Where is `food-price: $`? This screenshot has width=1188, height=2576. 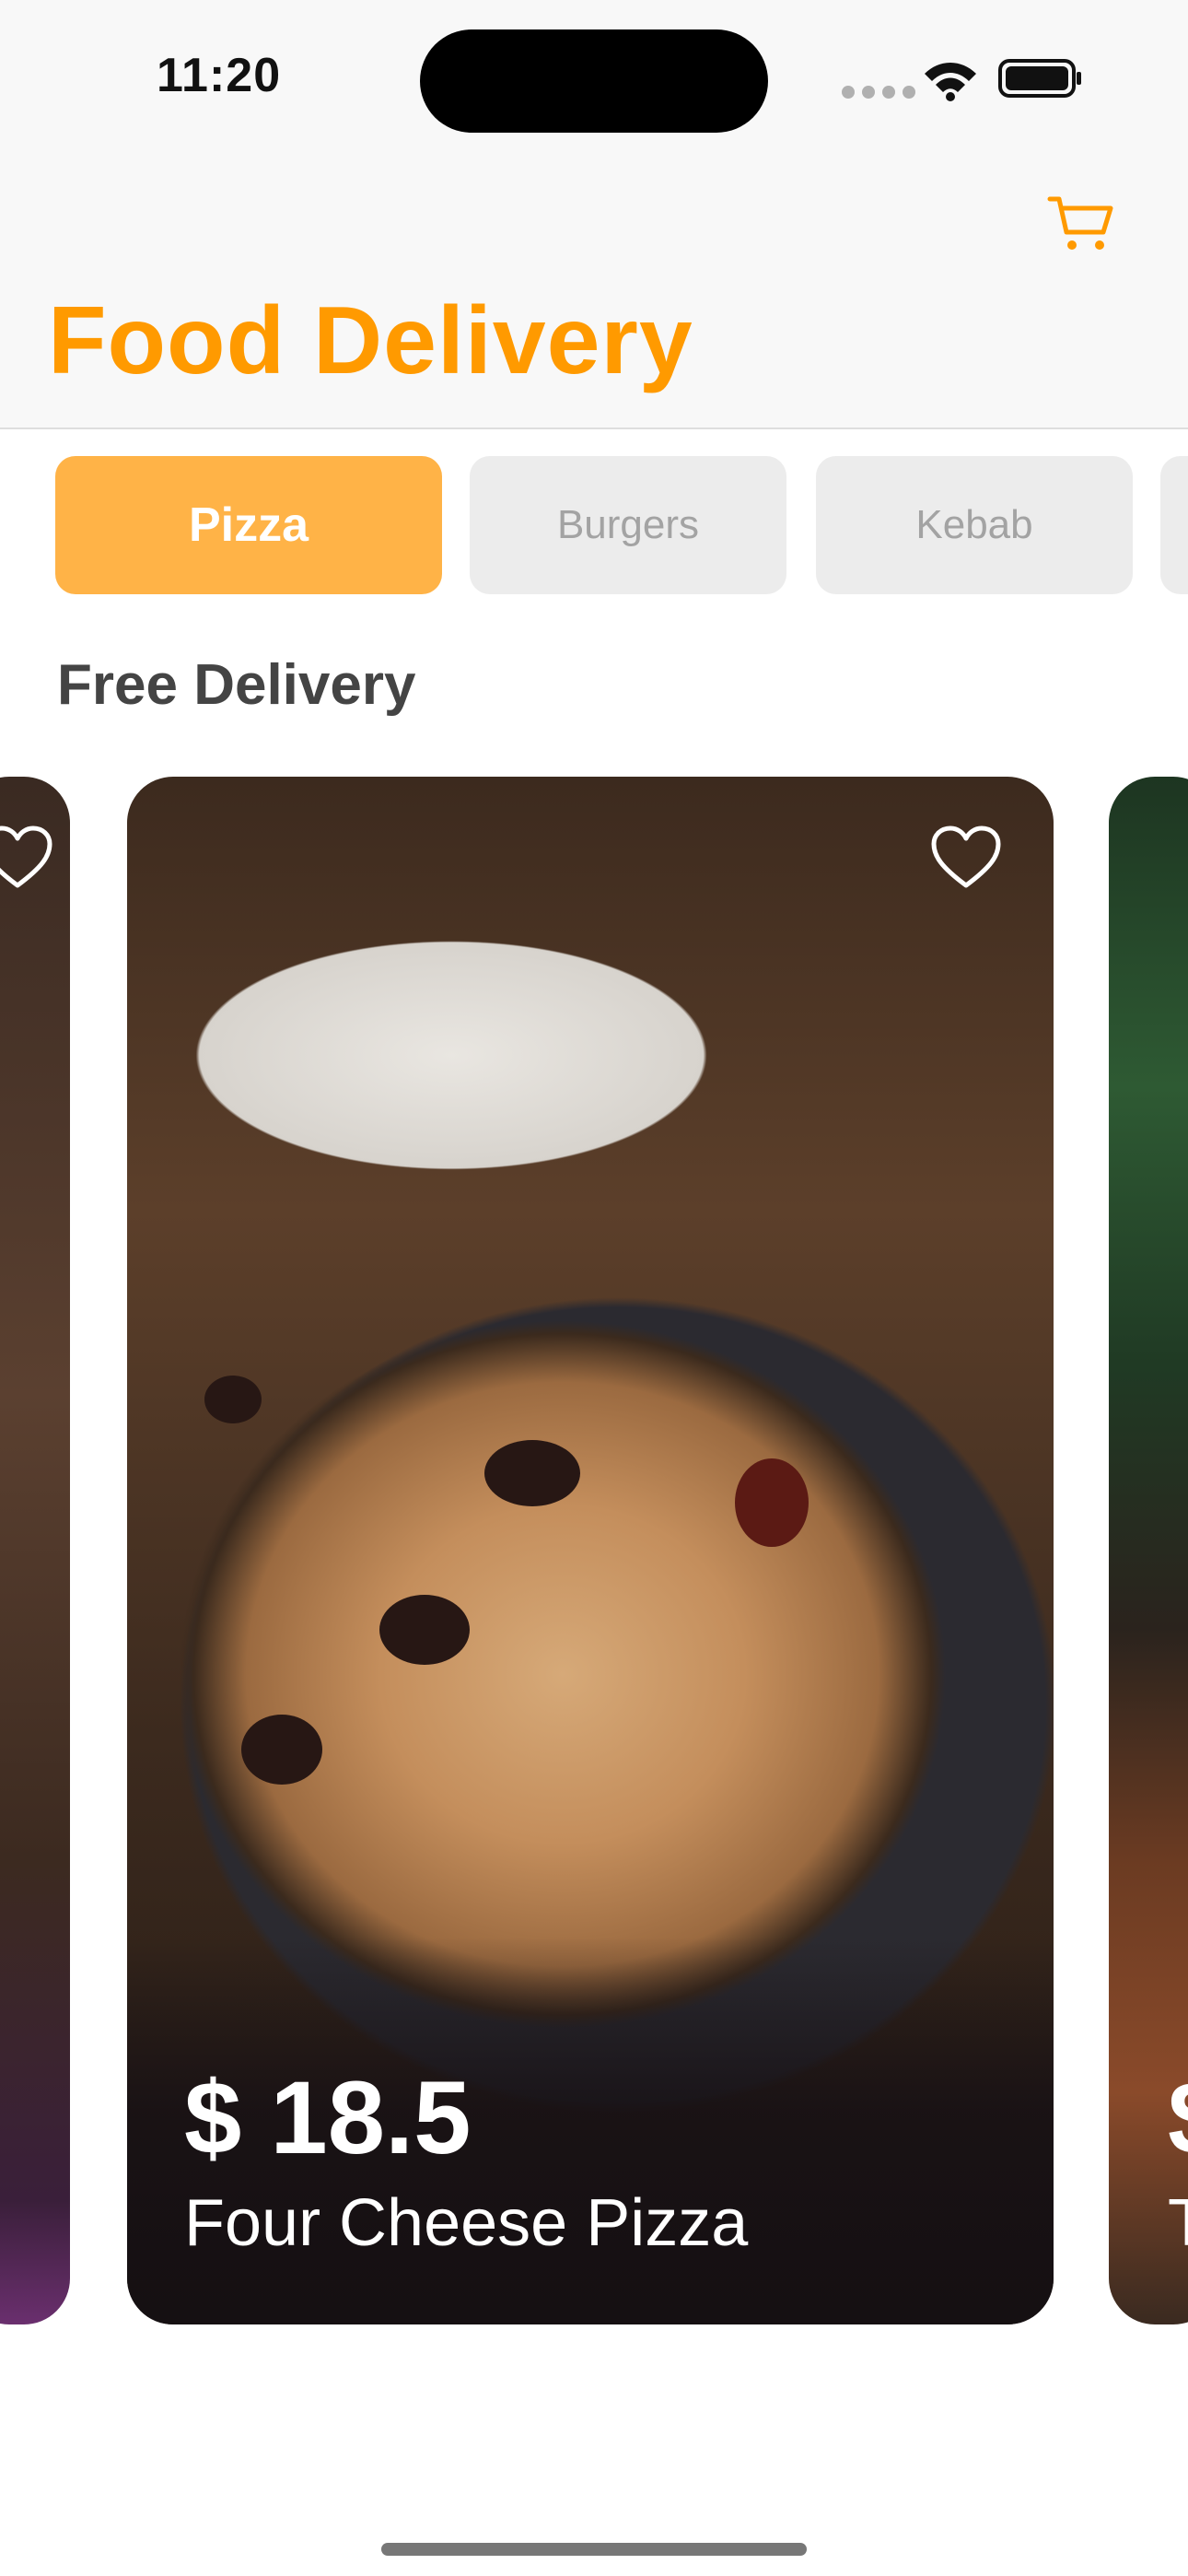 food-price: $ is located at coordinates (1178, 2118).